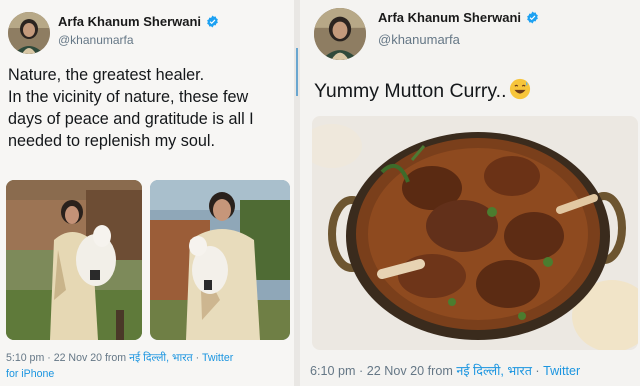  Describe the element at coordinates (419, 39) in the screenshot. I see `right-handle: @khanumarfa` at that location.